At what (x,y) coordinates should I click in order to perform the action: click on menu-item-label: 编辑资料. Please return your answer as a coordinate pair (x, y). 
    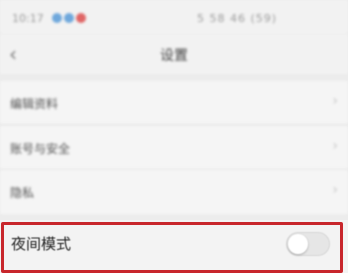
    Looking at the image, I should click on (34, 104).